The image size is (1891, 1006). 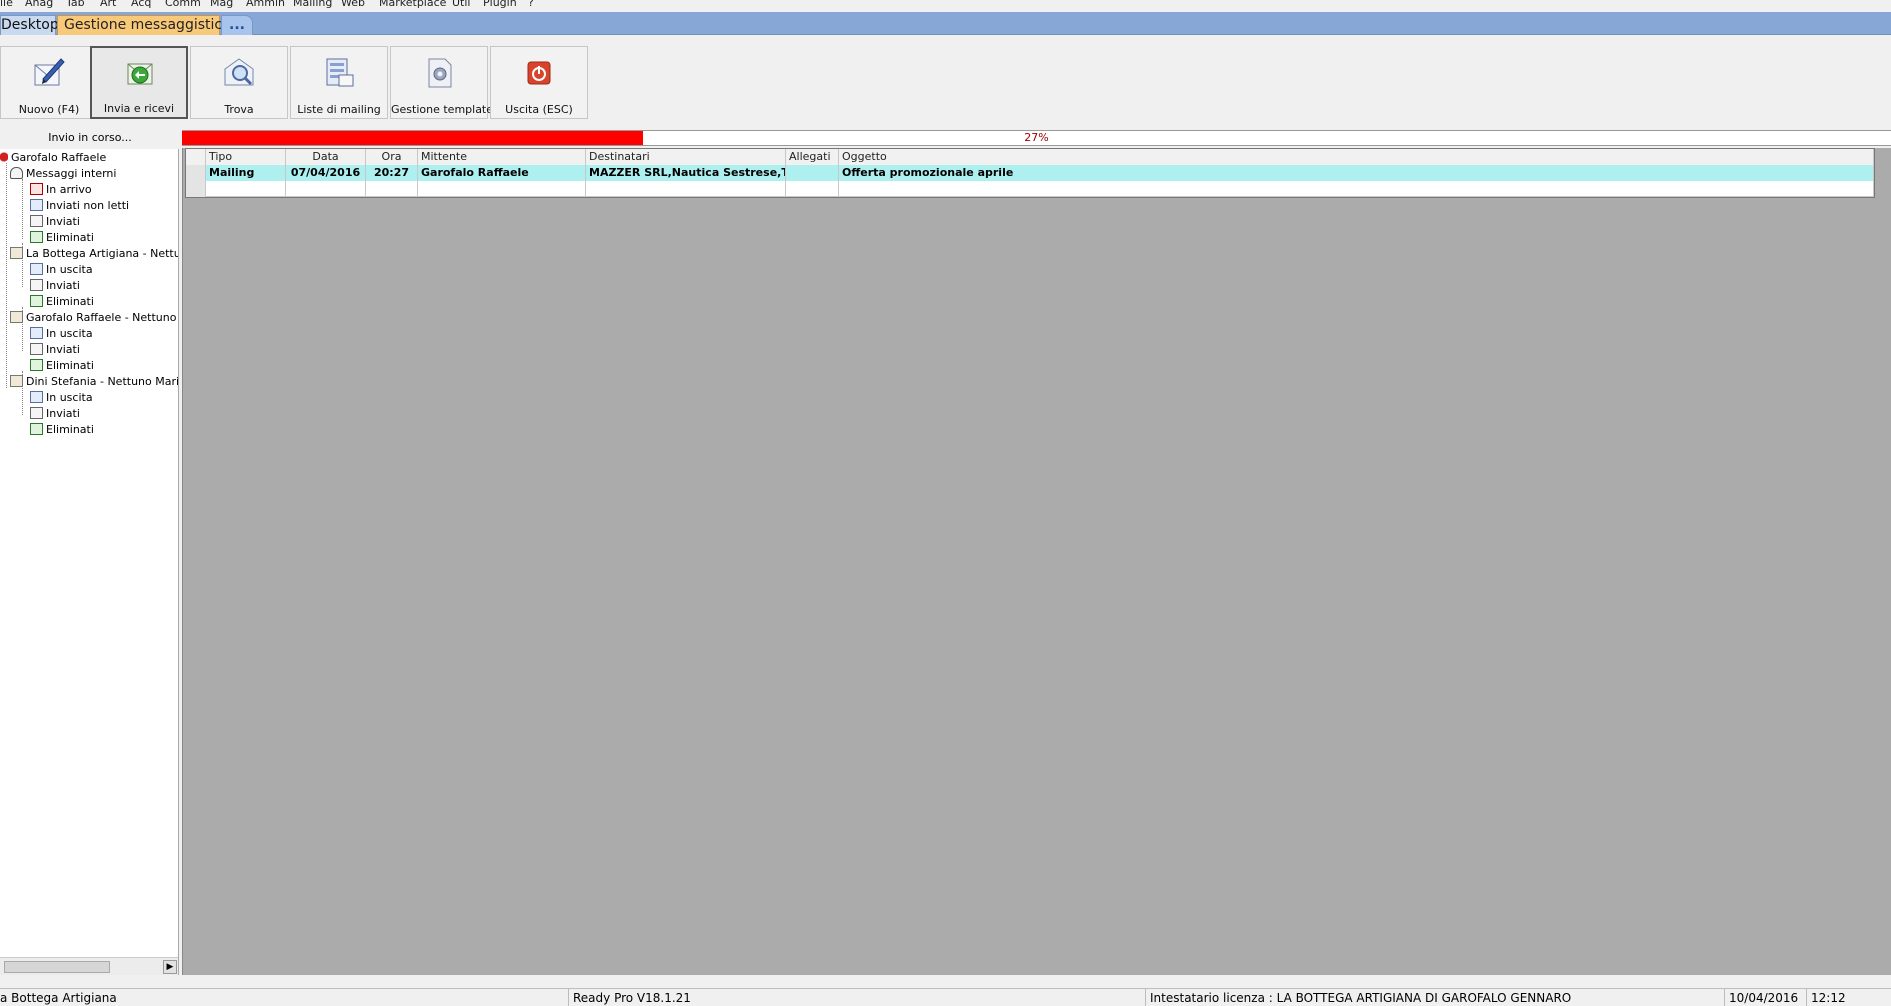 What do you see at coordinates (1036, 137) in the screenshot?
I see `progress-percent: 27%` at bounding box center [1036, 137].